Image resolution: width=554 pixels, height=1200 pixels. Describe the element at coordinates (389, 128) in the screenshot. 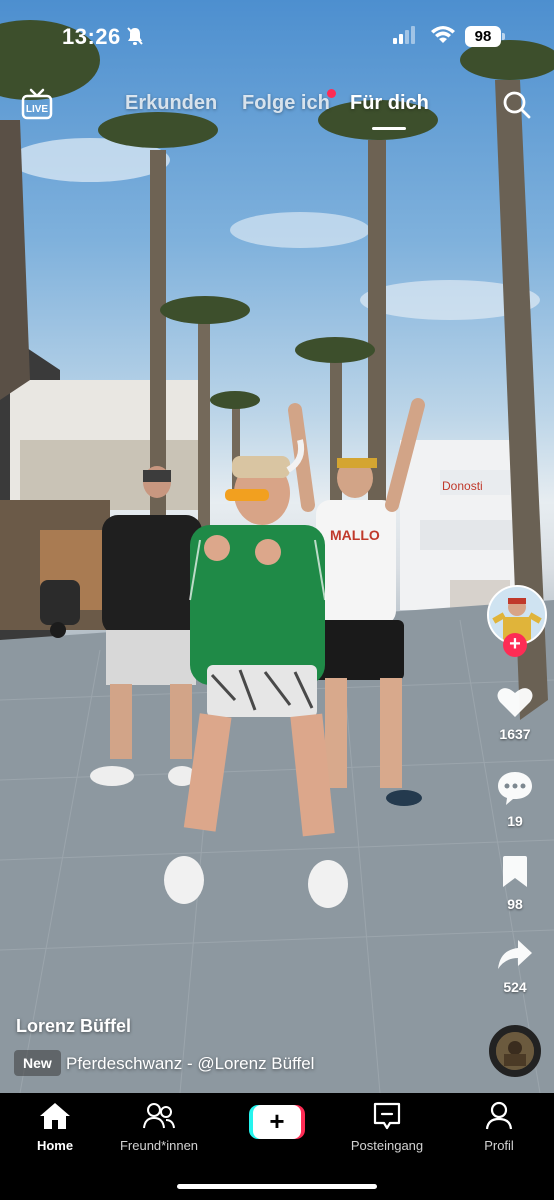

I see `active-tab-indicator` at that location.